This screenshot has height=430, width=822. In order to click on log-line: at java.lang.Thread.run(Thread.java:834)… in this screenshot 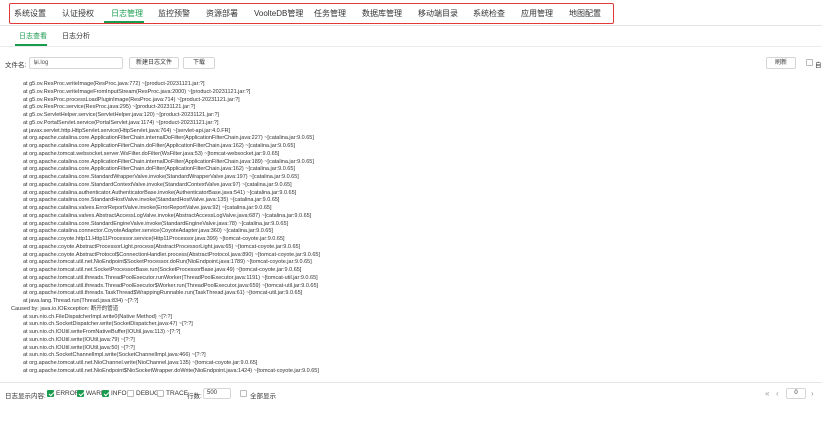, I will do `click(81, 301)`.